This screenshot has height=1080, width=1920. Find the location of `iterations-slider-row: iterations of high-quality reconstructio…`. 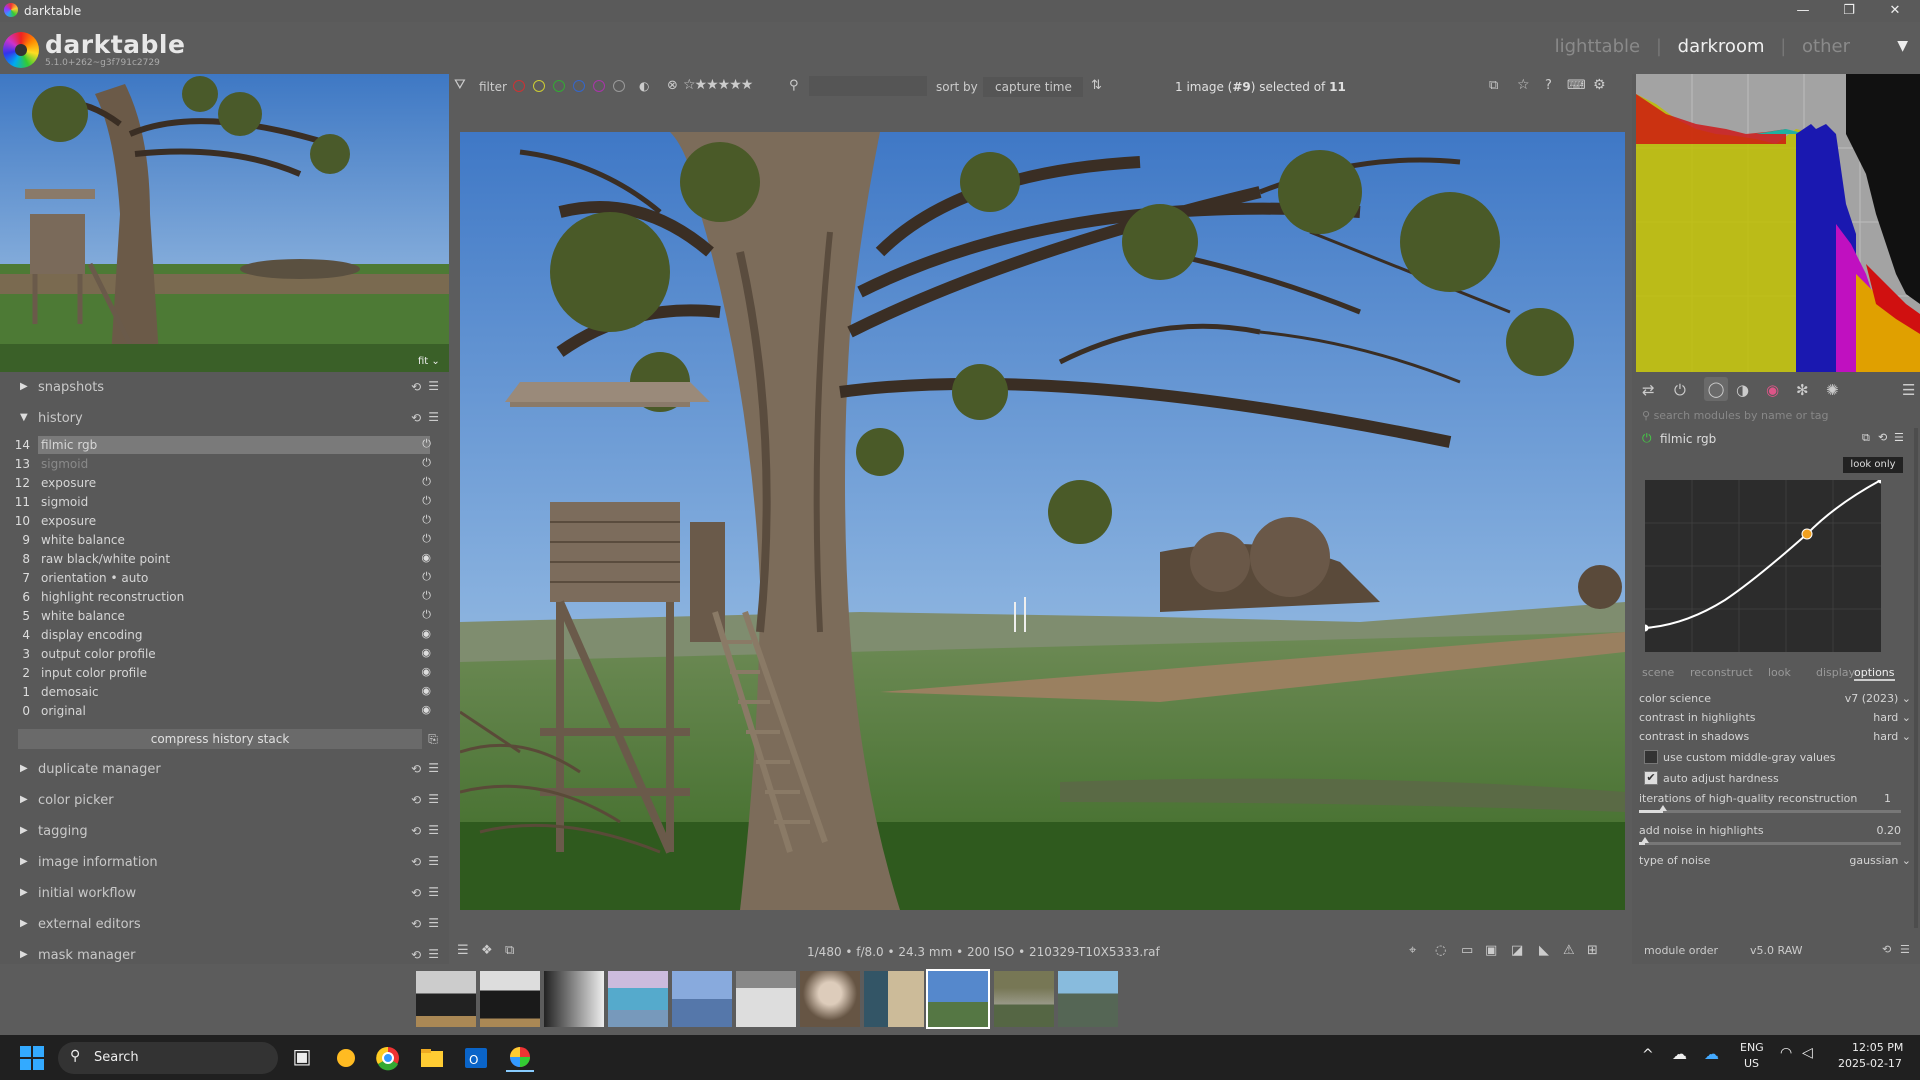

iterations-slider-row: iterations of high-quality reconstructio… is located at coordinates (1775, 801).